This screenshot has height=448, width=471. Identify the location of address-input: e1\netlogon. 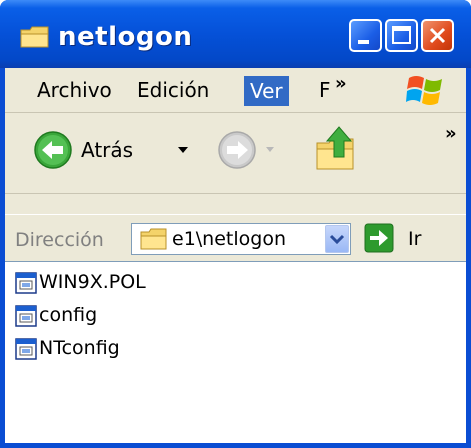
(229, 239).